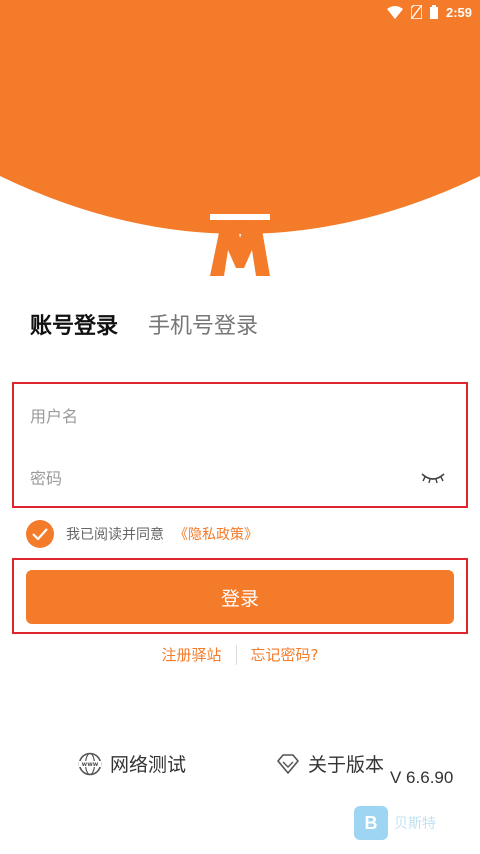 This screenshot has height=854, width=480. Describe the element at coordinates (240, 597) in the screenshot. I see `login-button: 登录` at that location.